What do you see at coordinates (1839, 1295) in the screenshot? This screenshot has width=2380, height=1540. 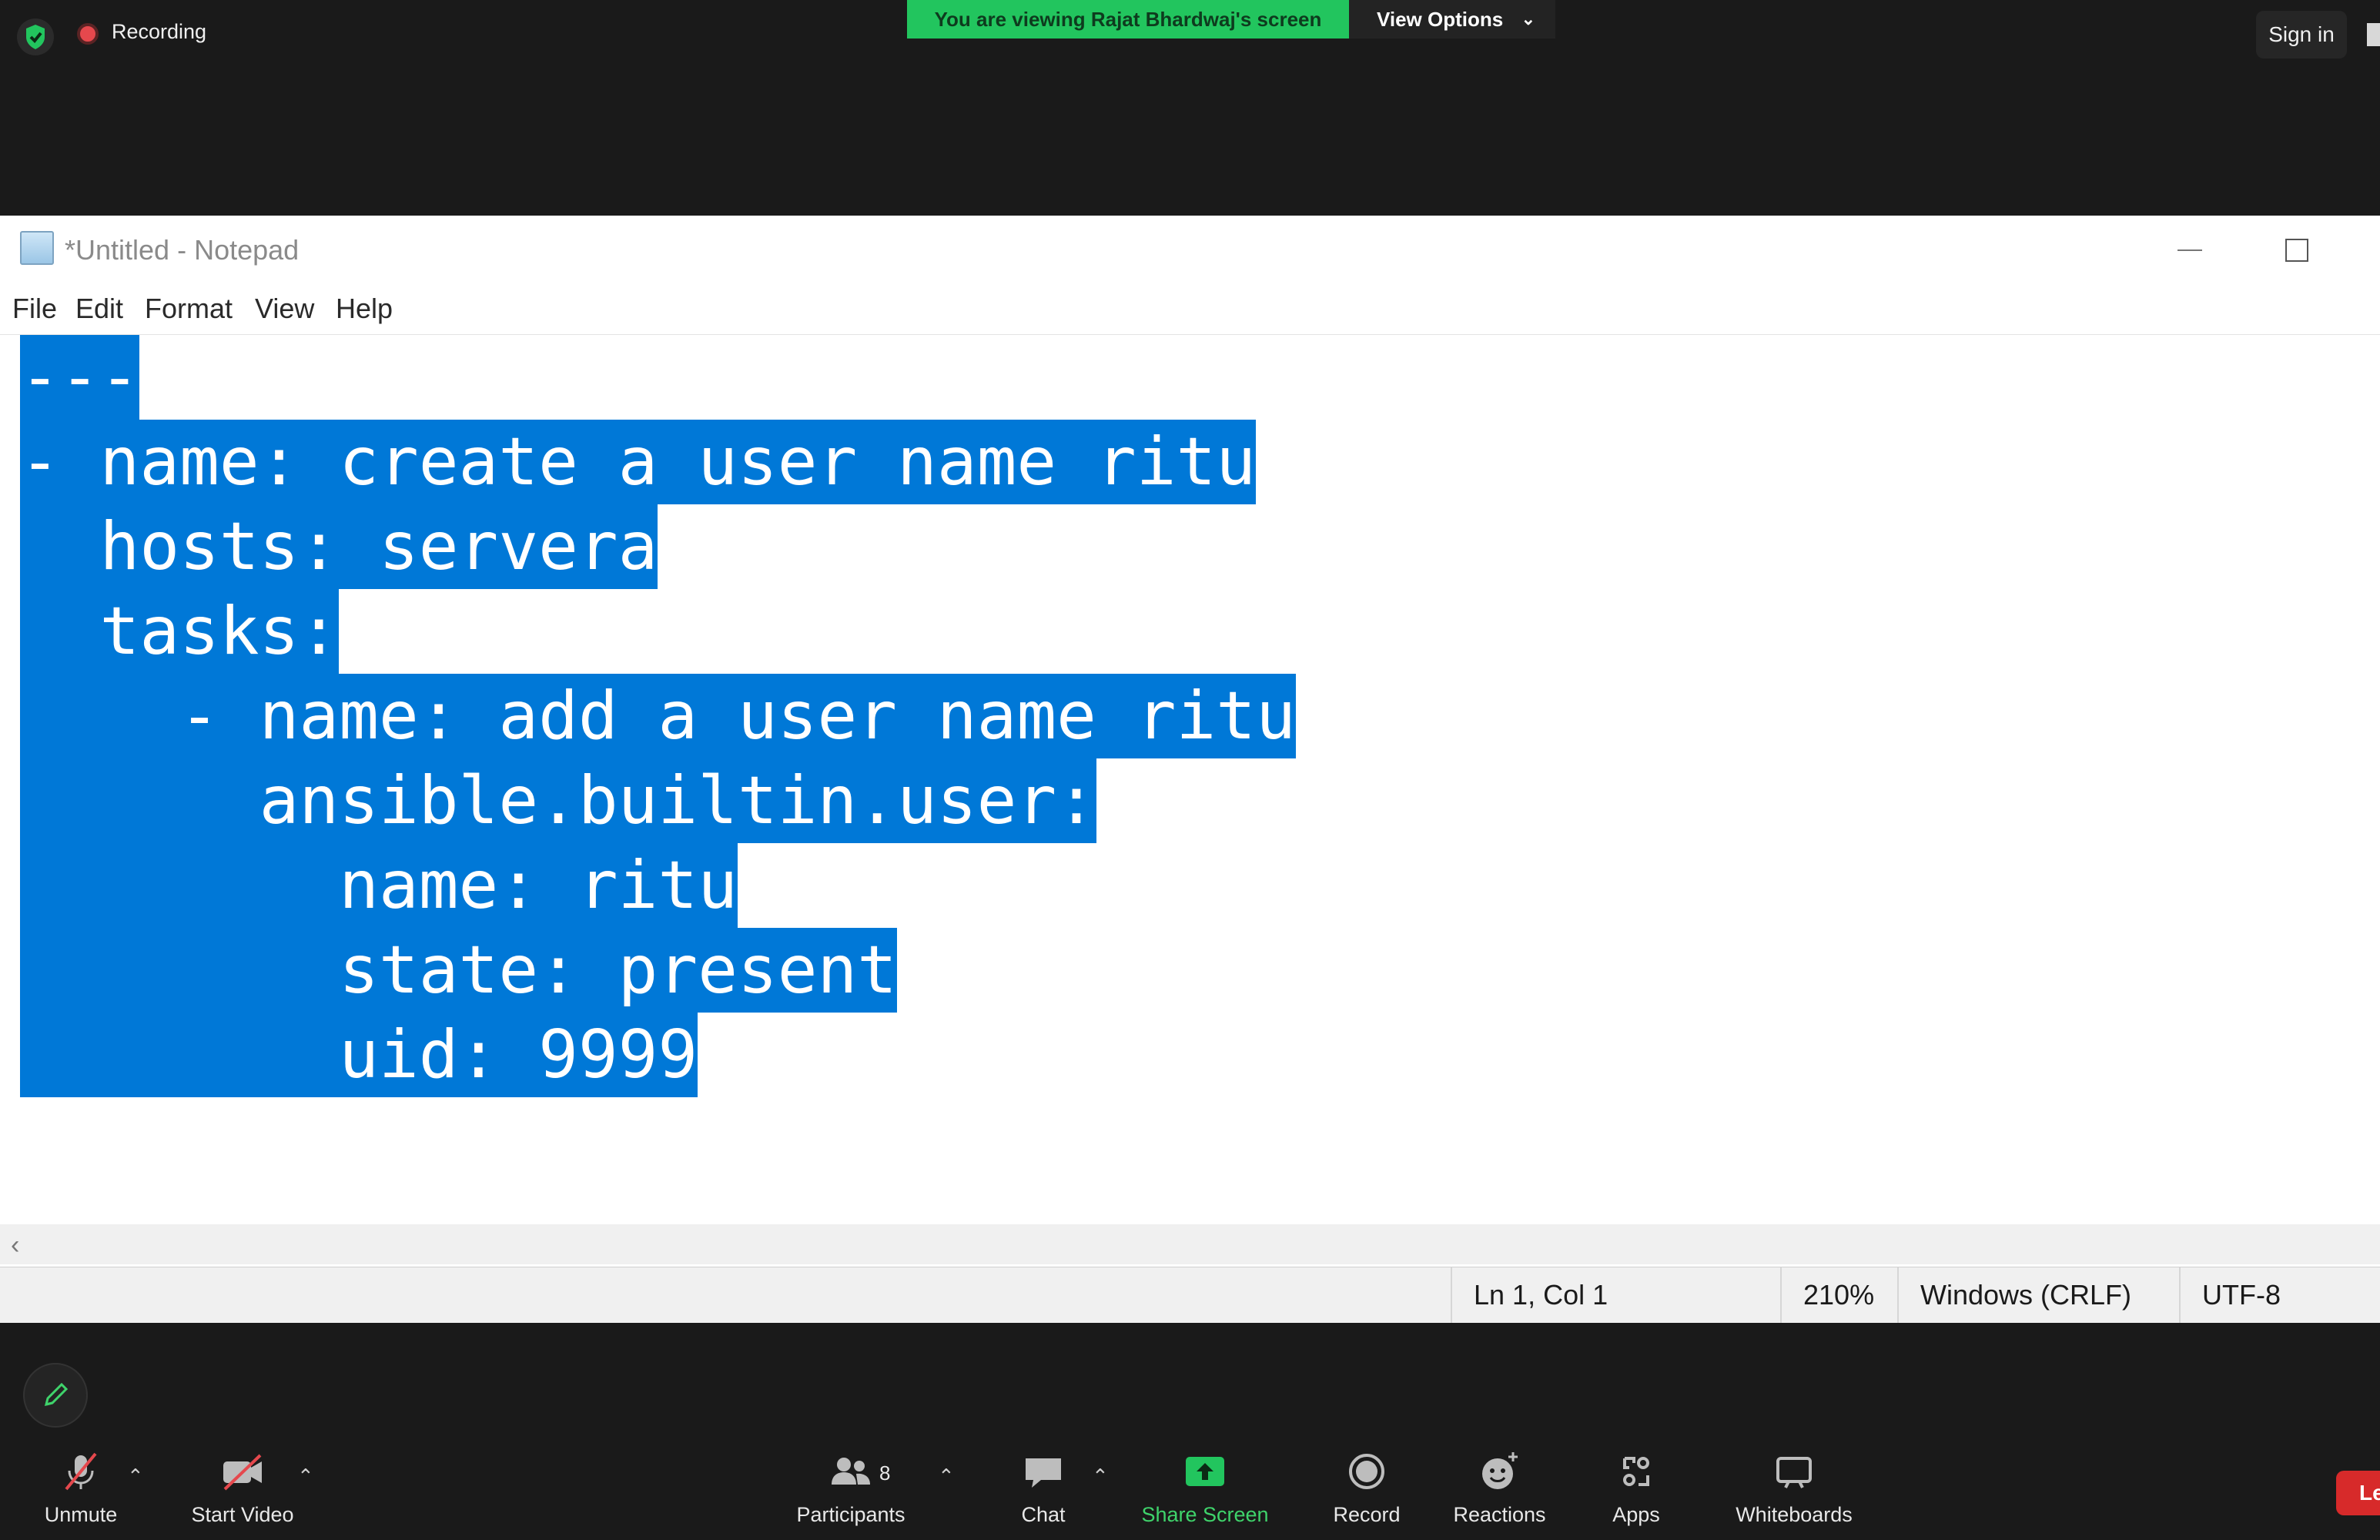 I see `zoom-level: 210%` at bounding box center [1839, 1295].